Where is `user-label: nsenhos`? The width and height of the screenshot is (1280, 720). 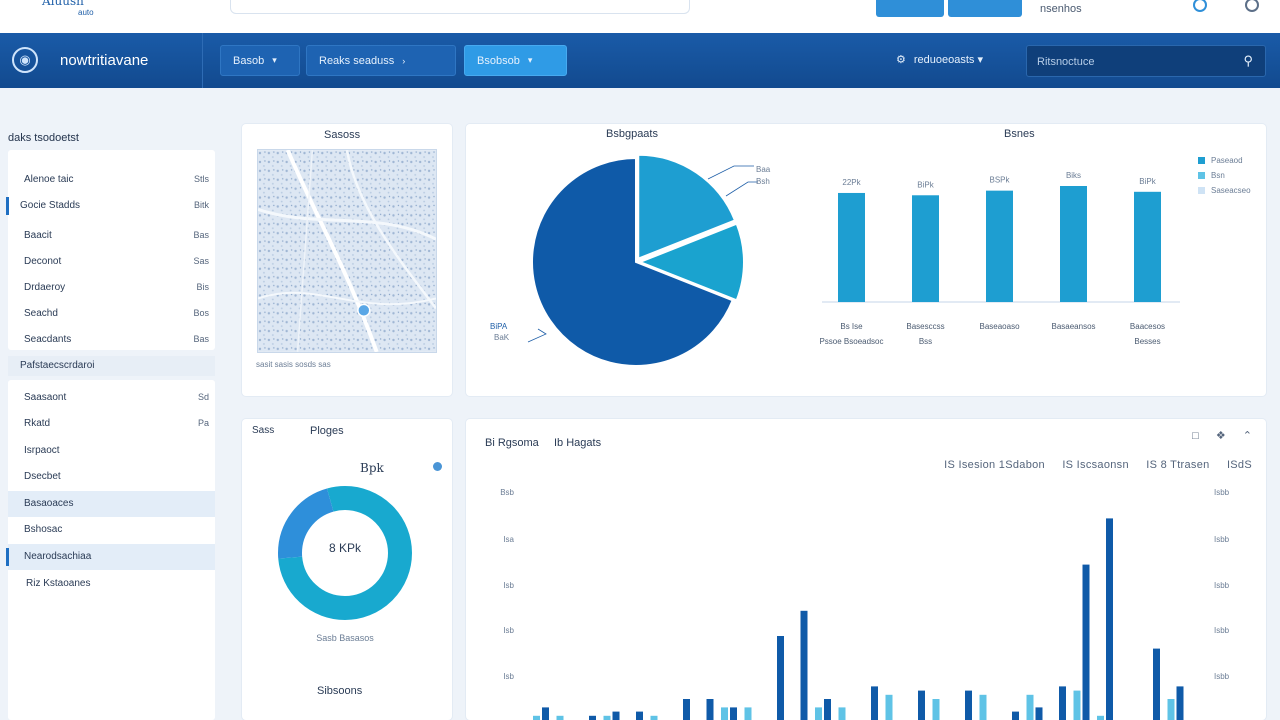
user-label: nsenhos is located at coordinates (1061, 9).